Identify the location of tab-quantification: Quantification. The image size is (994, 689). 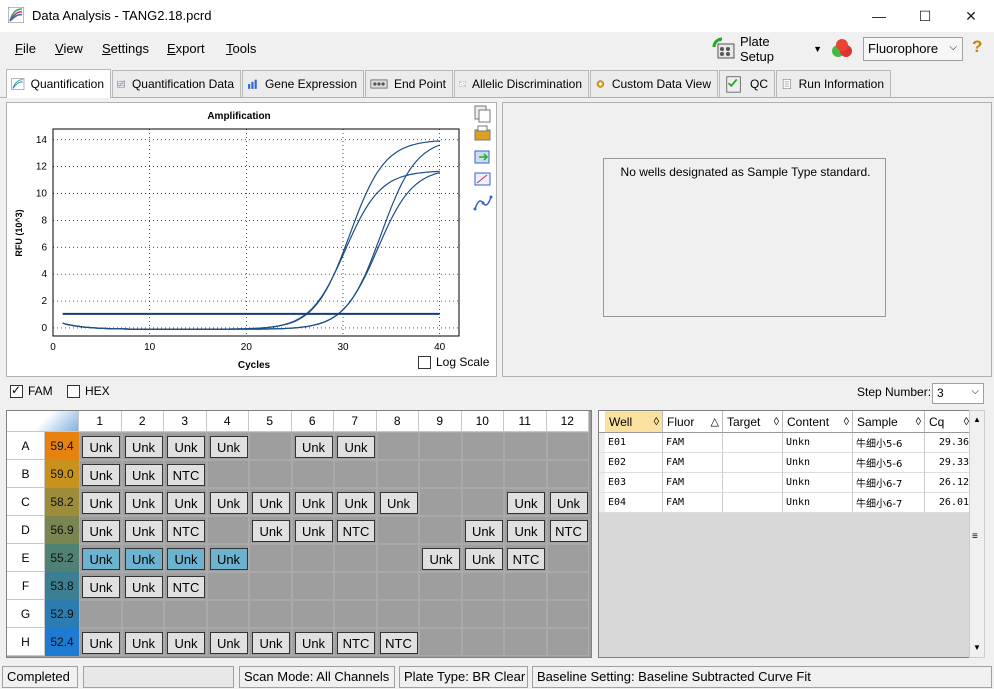
(58, 83).